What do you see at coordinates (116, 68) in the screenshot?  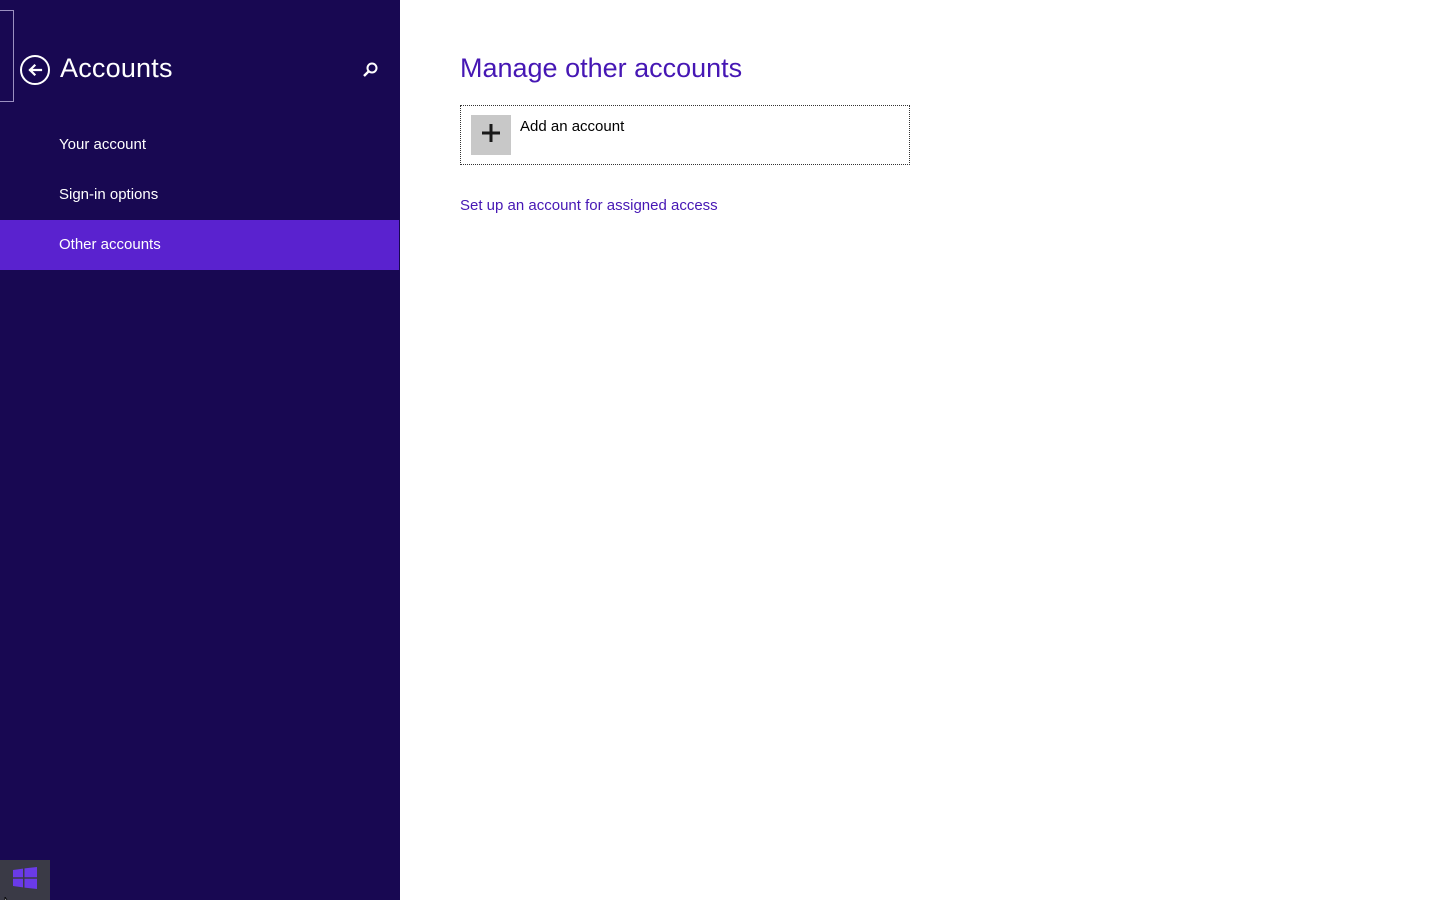 I see `pane-title: Accounts` at bounding box center [116, 68].